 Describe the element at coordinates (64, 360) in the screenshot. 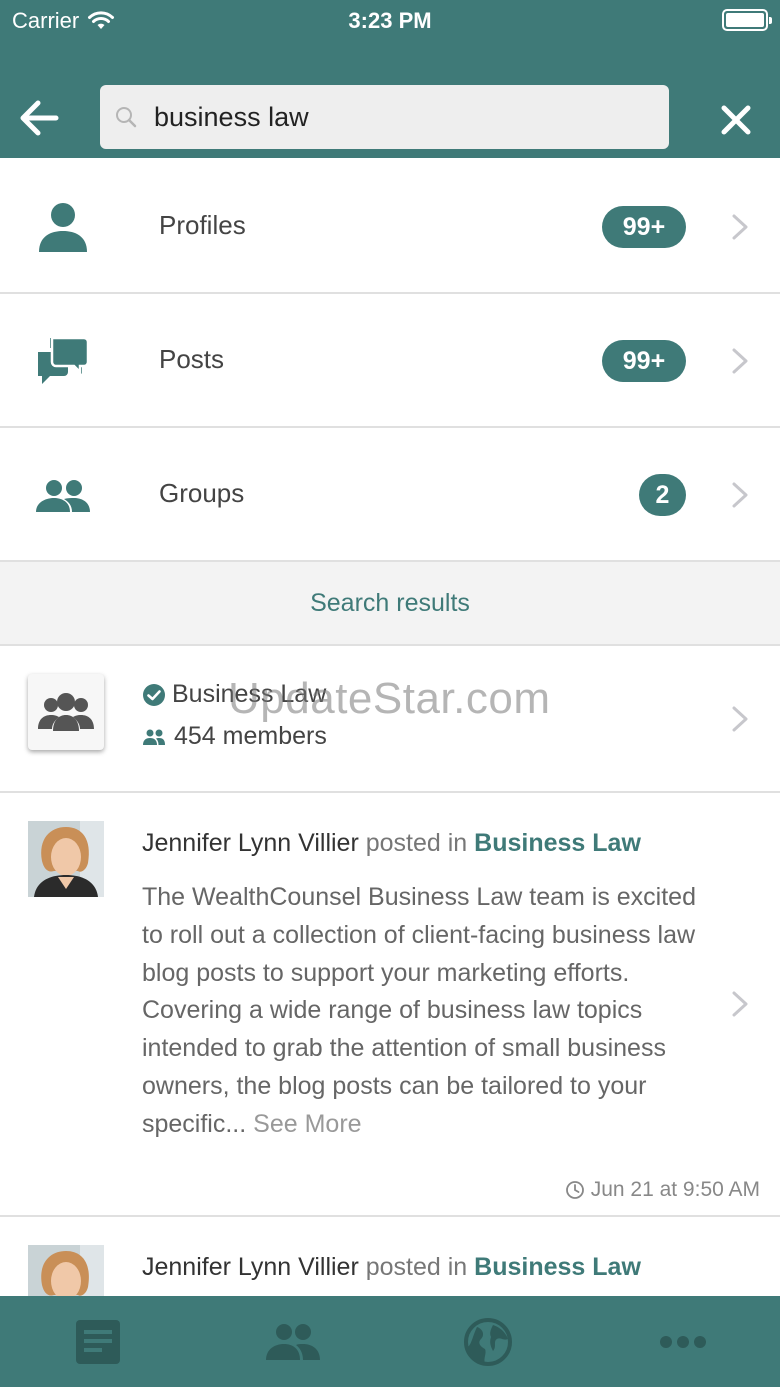

I see `chat-bubbles-icon` at that location.